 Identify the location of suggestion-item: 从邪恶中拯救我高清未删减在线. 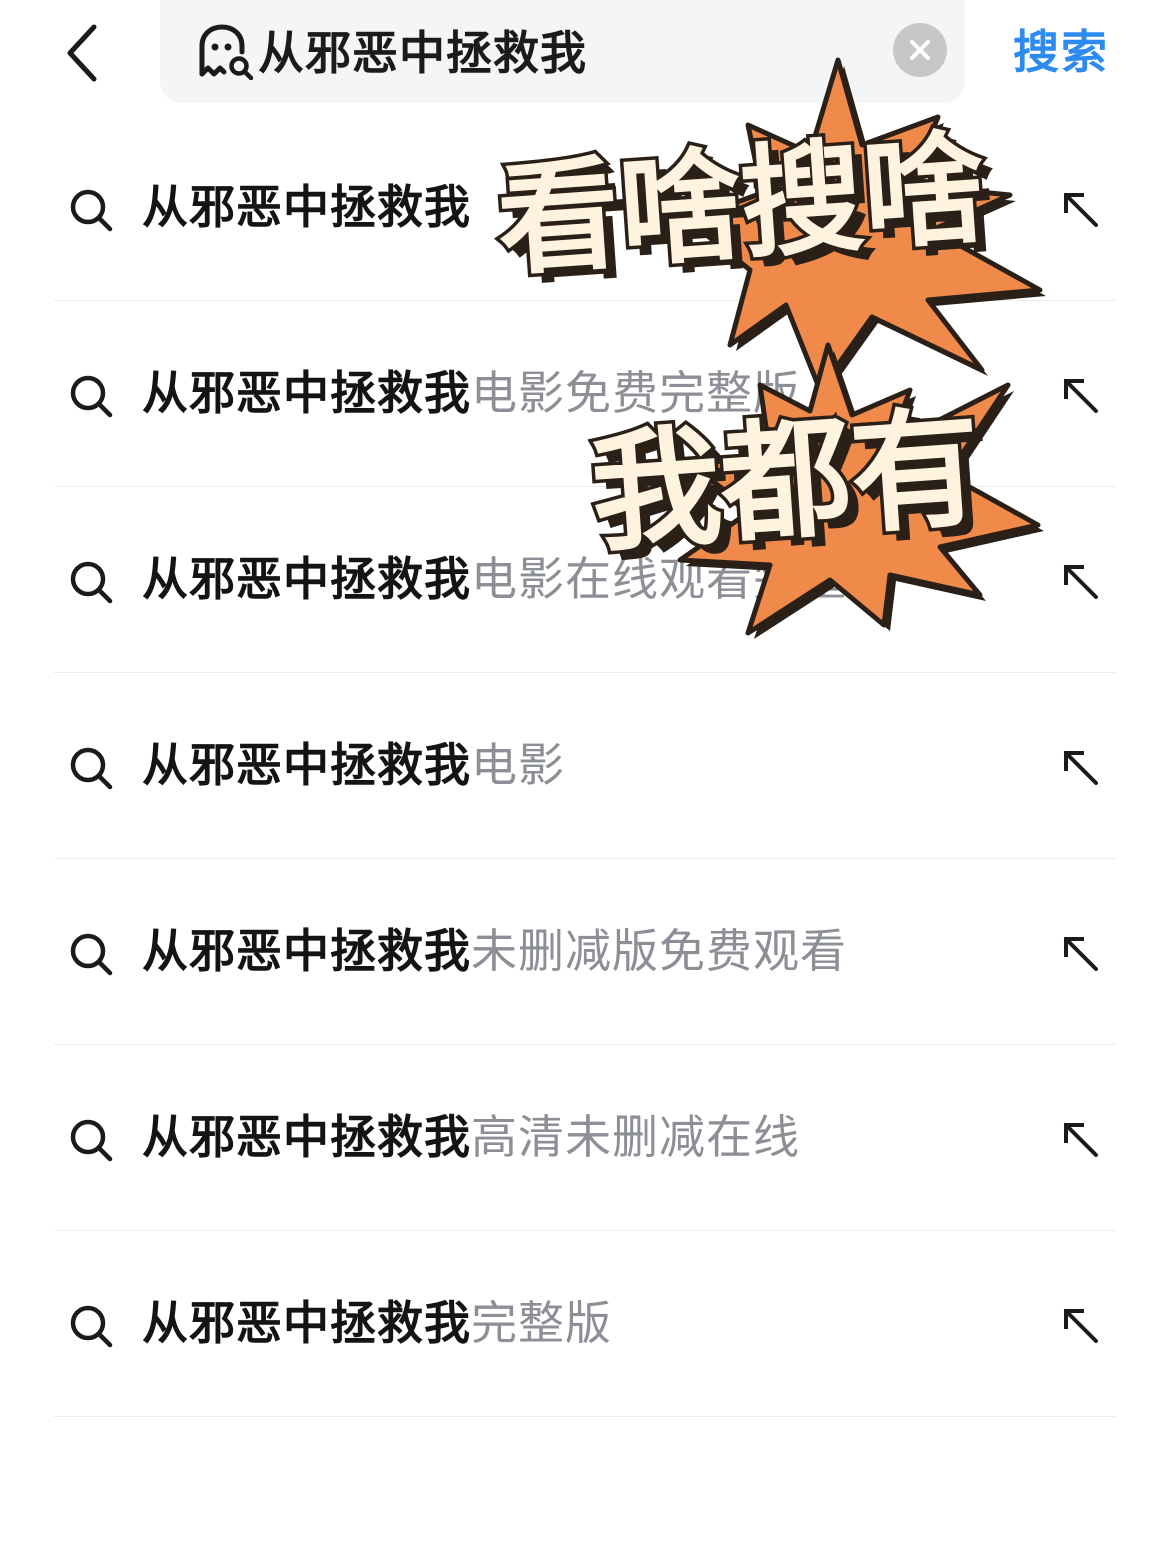
(585, 1138).